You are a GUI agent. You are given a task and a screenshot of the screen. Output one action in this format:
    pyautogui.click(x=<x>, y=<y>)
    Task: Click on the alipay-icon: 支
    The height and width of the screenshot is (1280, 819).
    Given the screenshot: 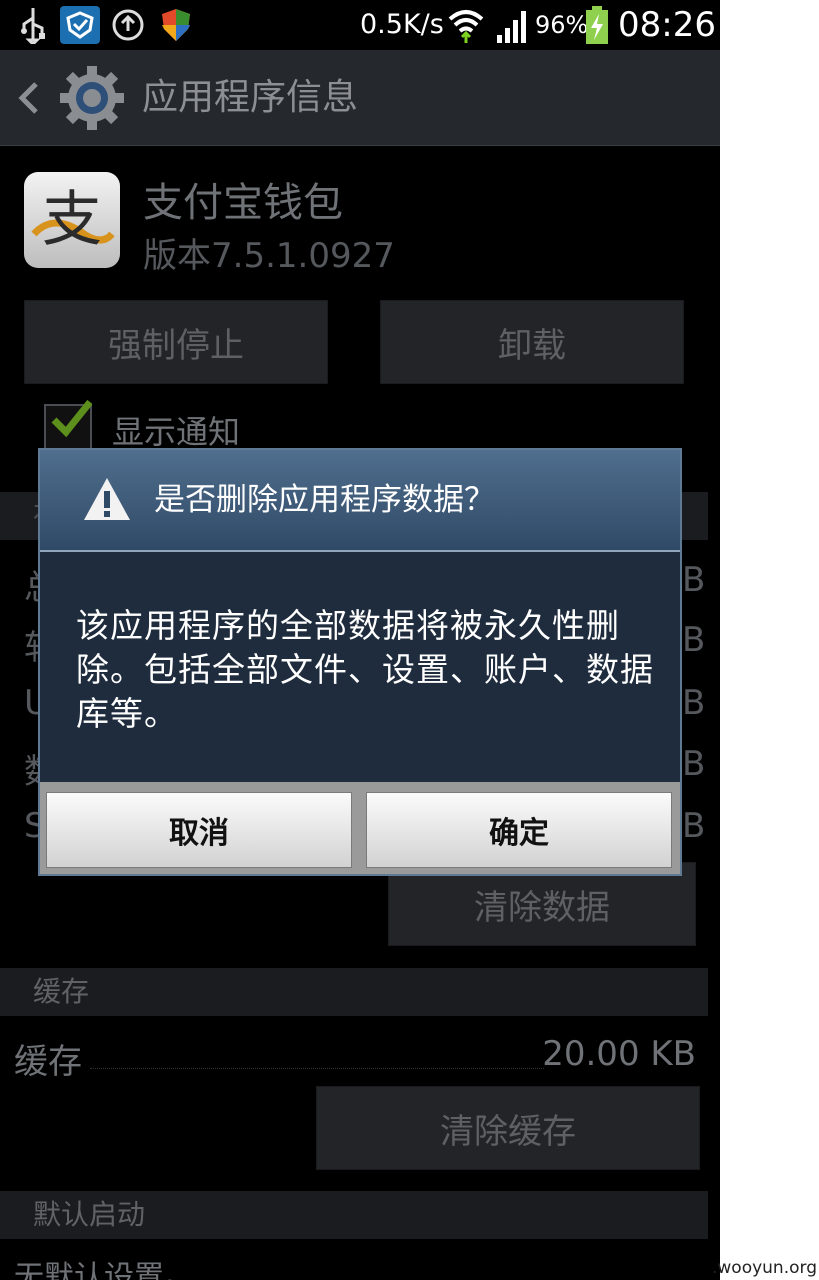 What is the action you would take?
    pyautogui.click(x=72, y=220)
    